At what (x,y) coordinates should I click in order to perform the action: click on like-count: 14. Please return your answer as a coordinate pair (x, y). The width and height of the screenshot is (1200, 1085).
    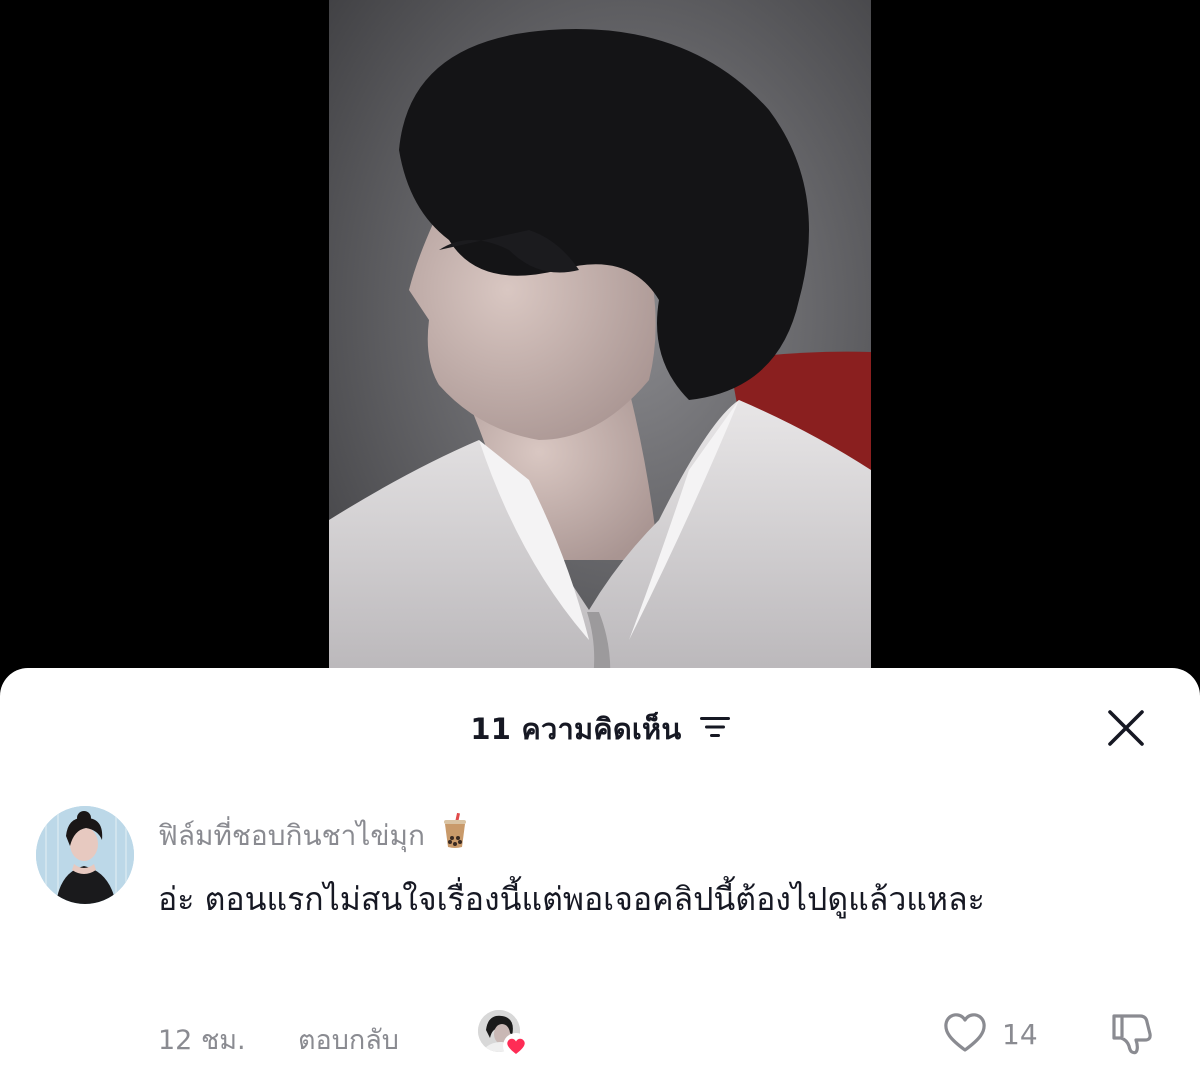
    Looking at the image, I should click on (1020, 1034).